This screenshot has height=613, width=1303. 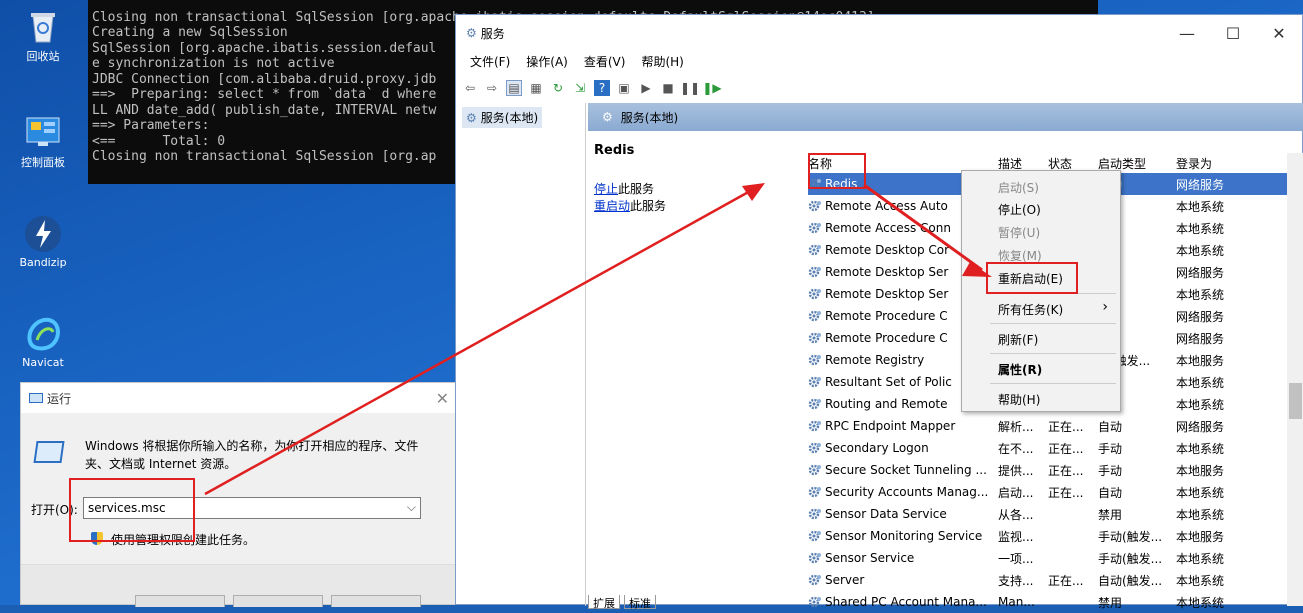 What do you see at coordinates (1137, 163) in the screenshot?
I see `column-startup-type: 启动类型` at bounding box center [1137, 163].